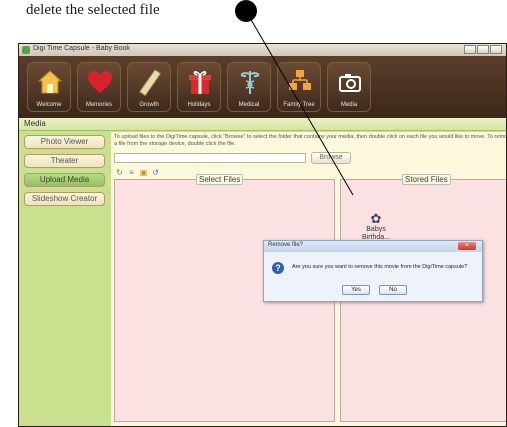  What do you see at coordinates (49, 105) in the screenshot?
I see `toolbar-label: Welcome` at bounding box center [49, 105].